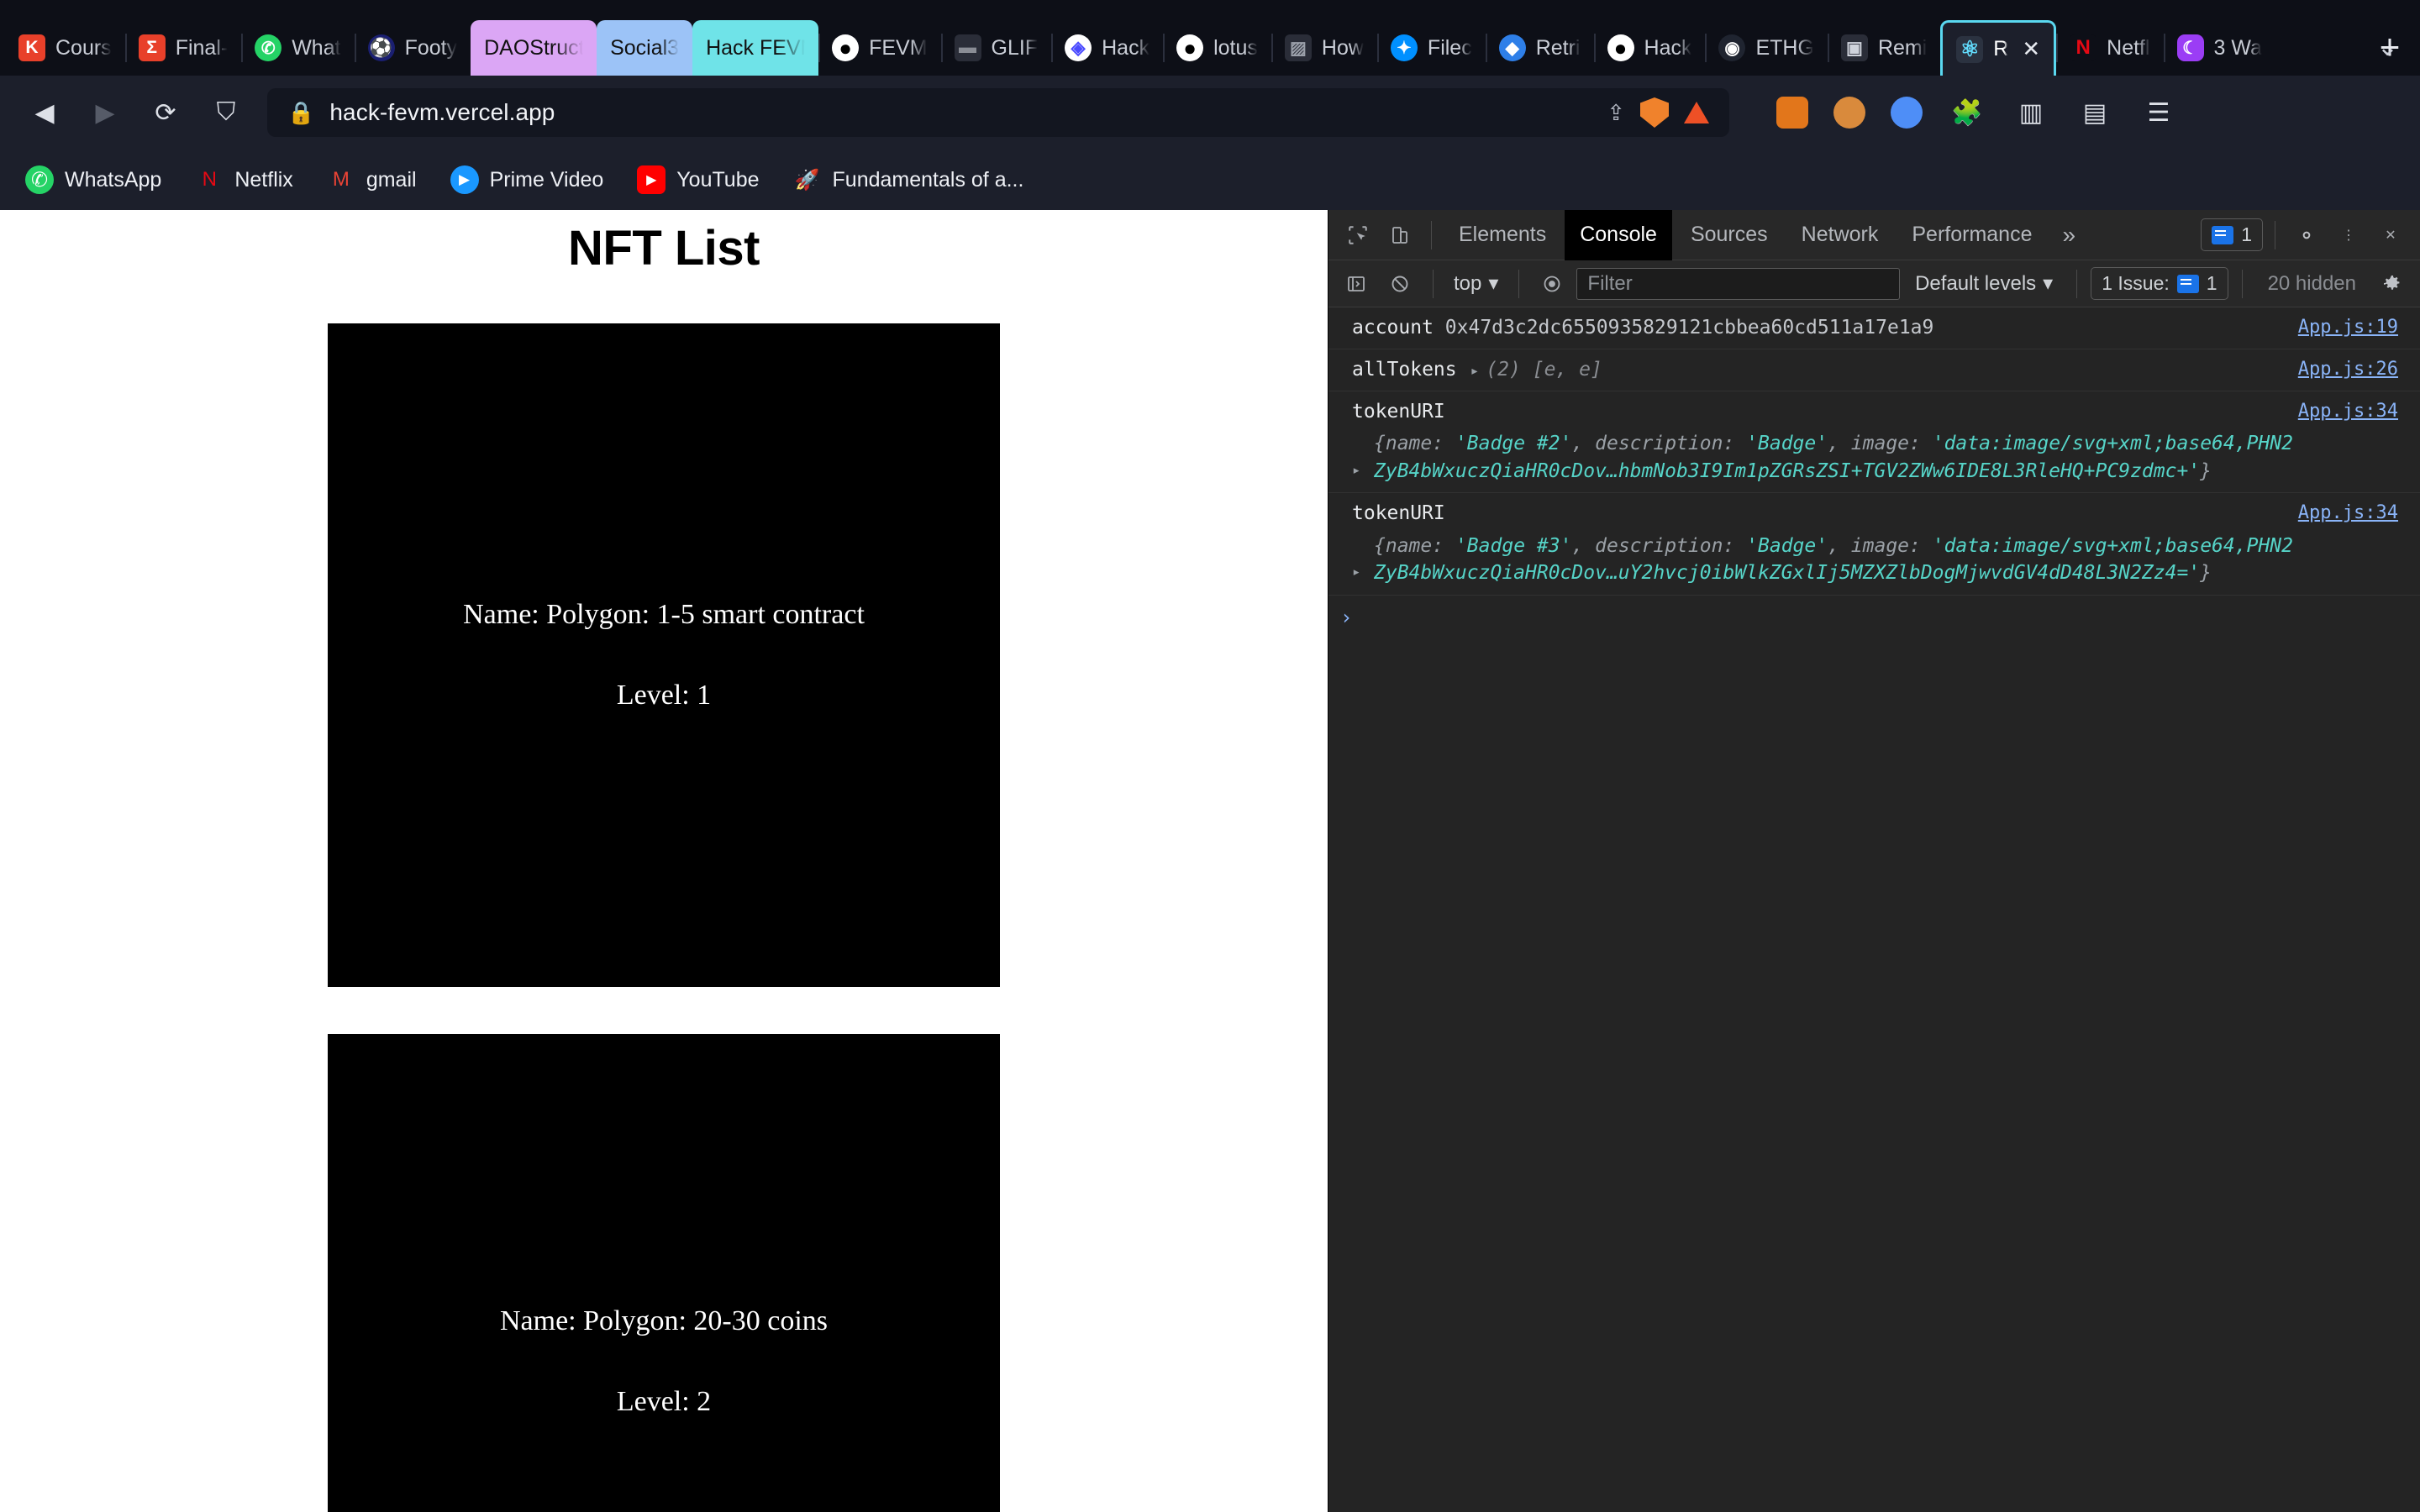 Image resolution: width=2420 pixels, height=1512 pixels. What do you see at coordinates (1907, 113) in the screenshot?
I see `extension-rainbow-icon` at bounding box center [1907, 113].